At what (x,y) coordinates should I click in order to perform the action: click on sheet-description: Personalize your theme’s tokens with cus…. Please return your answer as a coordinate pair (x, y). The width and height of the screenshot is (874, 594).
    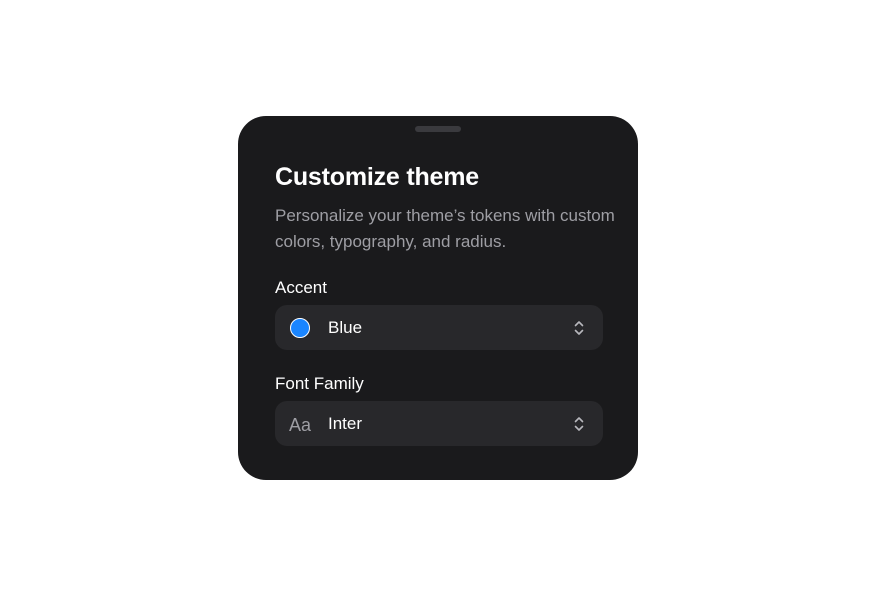
    Looking at the image, I should click on (445, 228).